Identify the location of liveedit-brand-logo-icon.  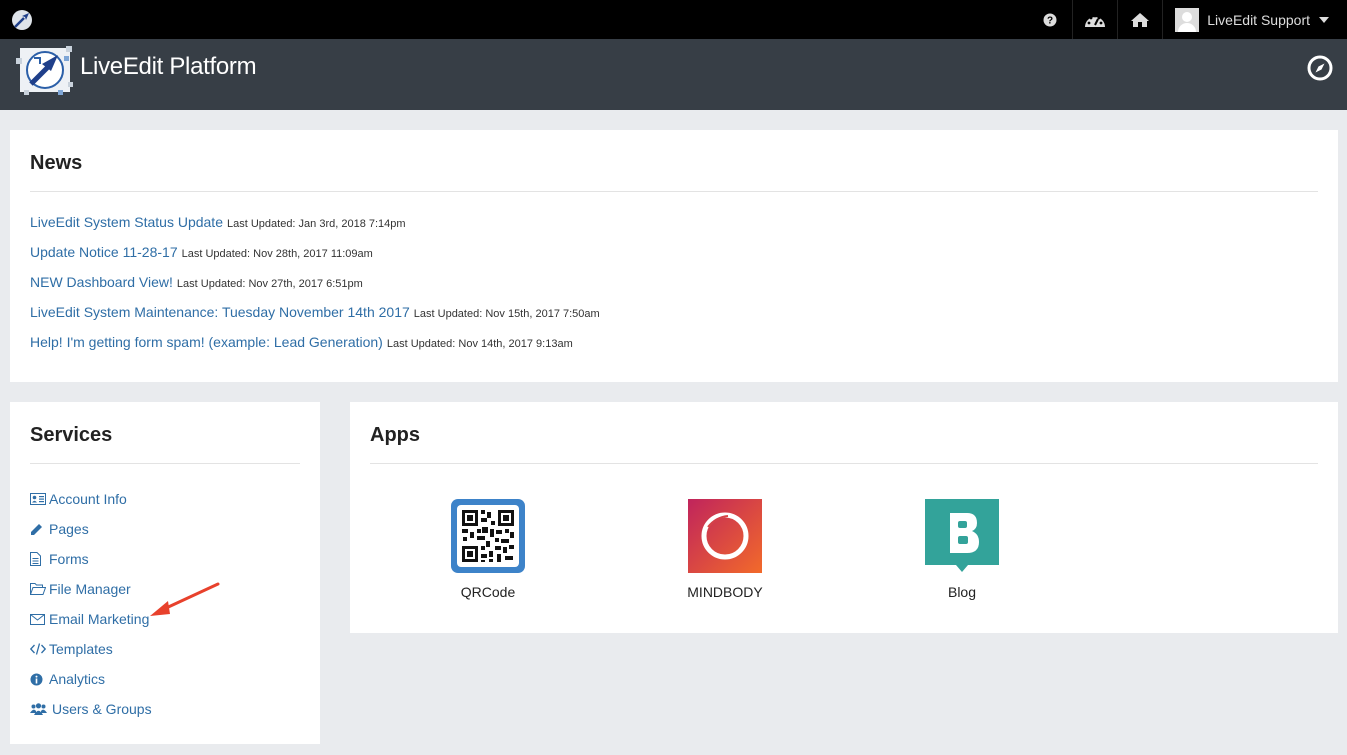
(45, 70).